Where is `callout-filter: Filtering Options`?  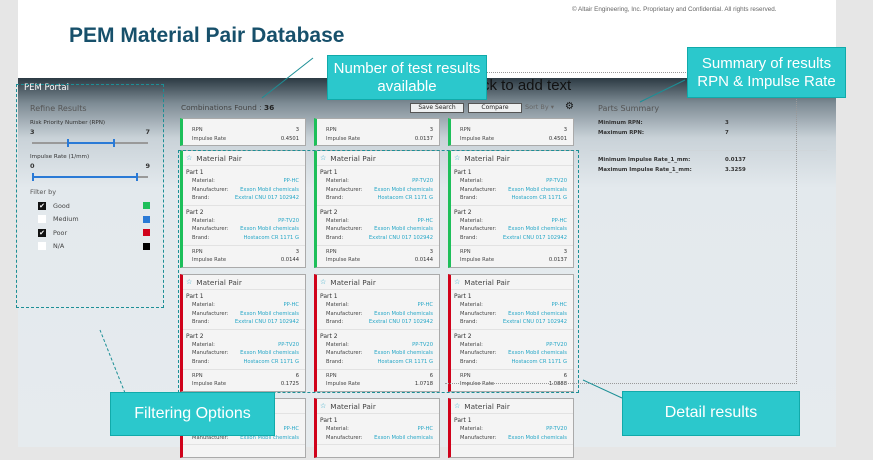
callout-filter: Filtering Options is located at coordinates (192, 414).